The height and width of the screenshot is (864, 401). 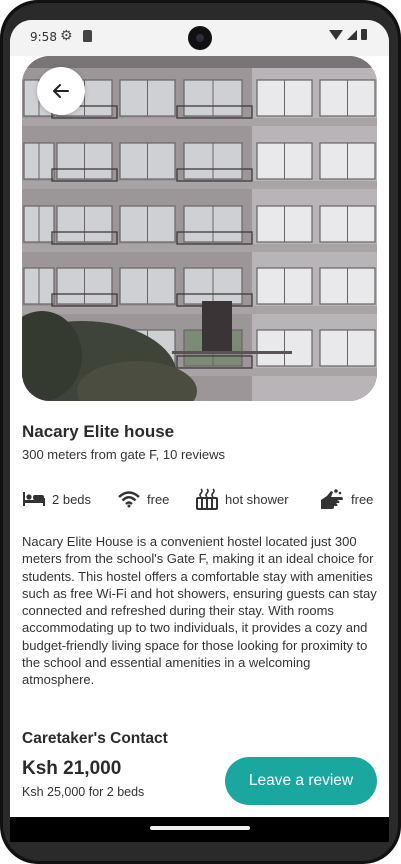 I want to click on price: Ksh 21,000, so click(x=72, y=768).